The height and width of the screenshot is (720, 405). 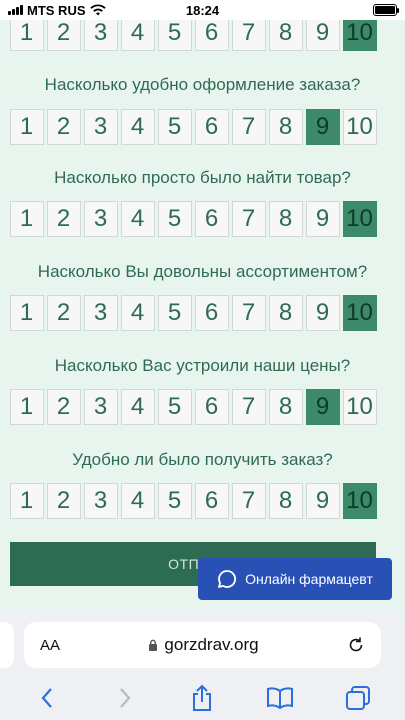 What do you see at coordinates (193, 219) in the screenshot?
I see `rating-scale-2: 1 2 3 4 5 6 7 8 9 10` at bounding box center [193, 219].